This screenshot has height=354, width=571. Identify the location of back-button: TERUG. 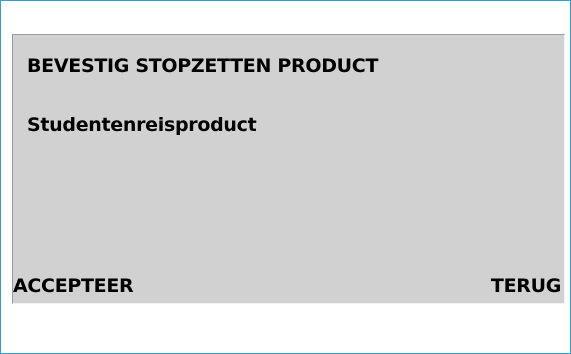
(526, 286).